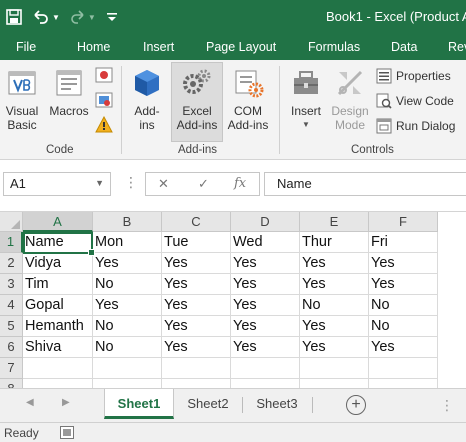 This screenshot has width=466, height=442. What do you see at coordinates (127, 242) in the screenshot?
I see `cell-b1: Mon` at bounding box center [127, 242].